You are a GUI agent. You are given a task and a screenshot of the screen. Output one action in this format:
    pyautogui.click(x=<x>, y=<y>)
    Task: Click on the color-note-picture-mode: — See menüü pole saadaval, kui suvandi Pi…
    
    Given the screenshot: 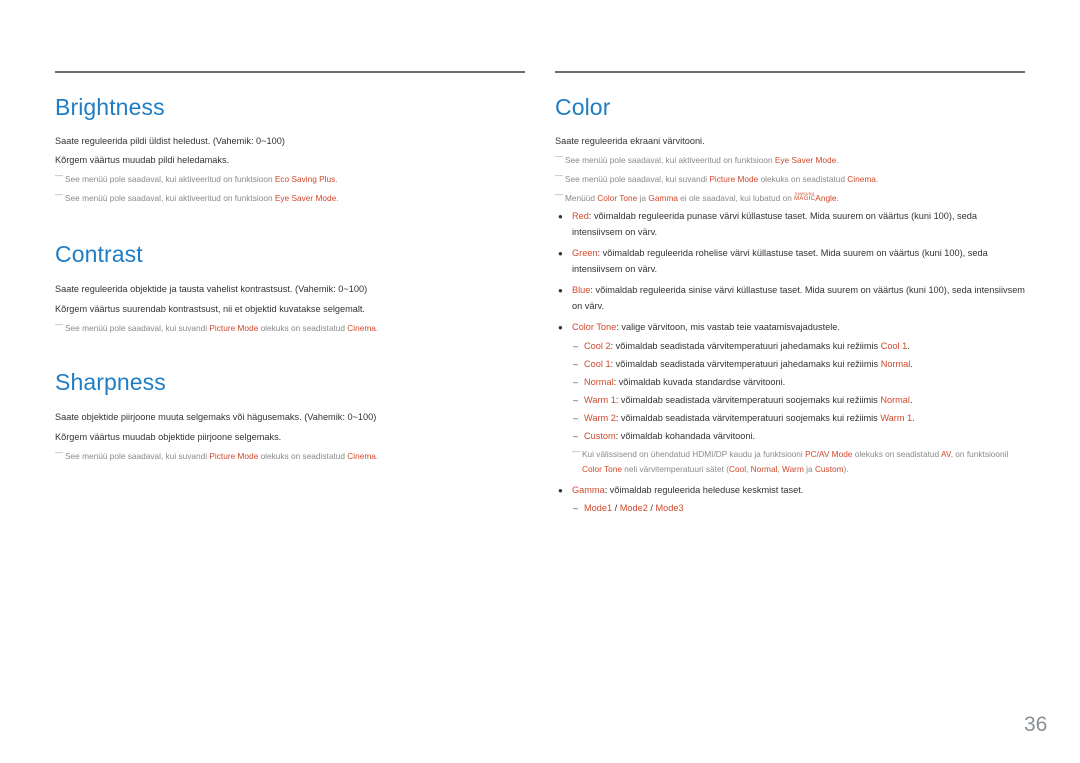 What is the action you would take?
    pyautogui.click(x=717, y=177)
    